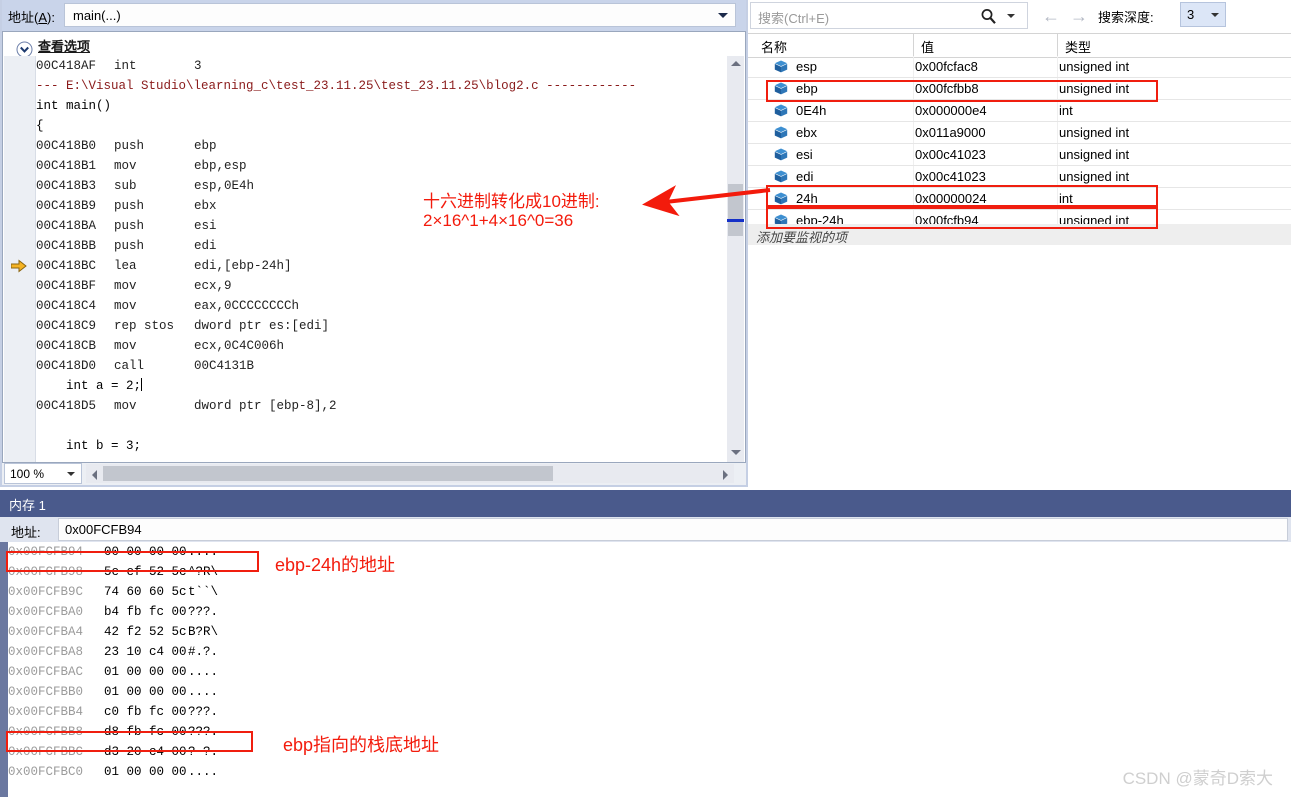  I want to click on disassembly-line: 00C418B0 push ebp, so click(377, 146).